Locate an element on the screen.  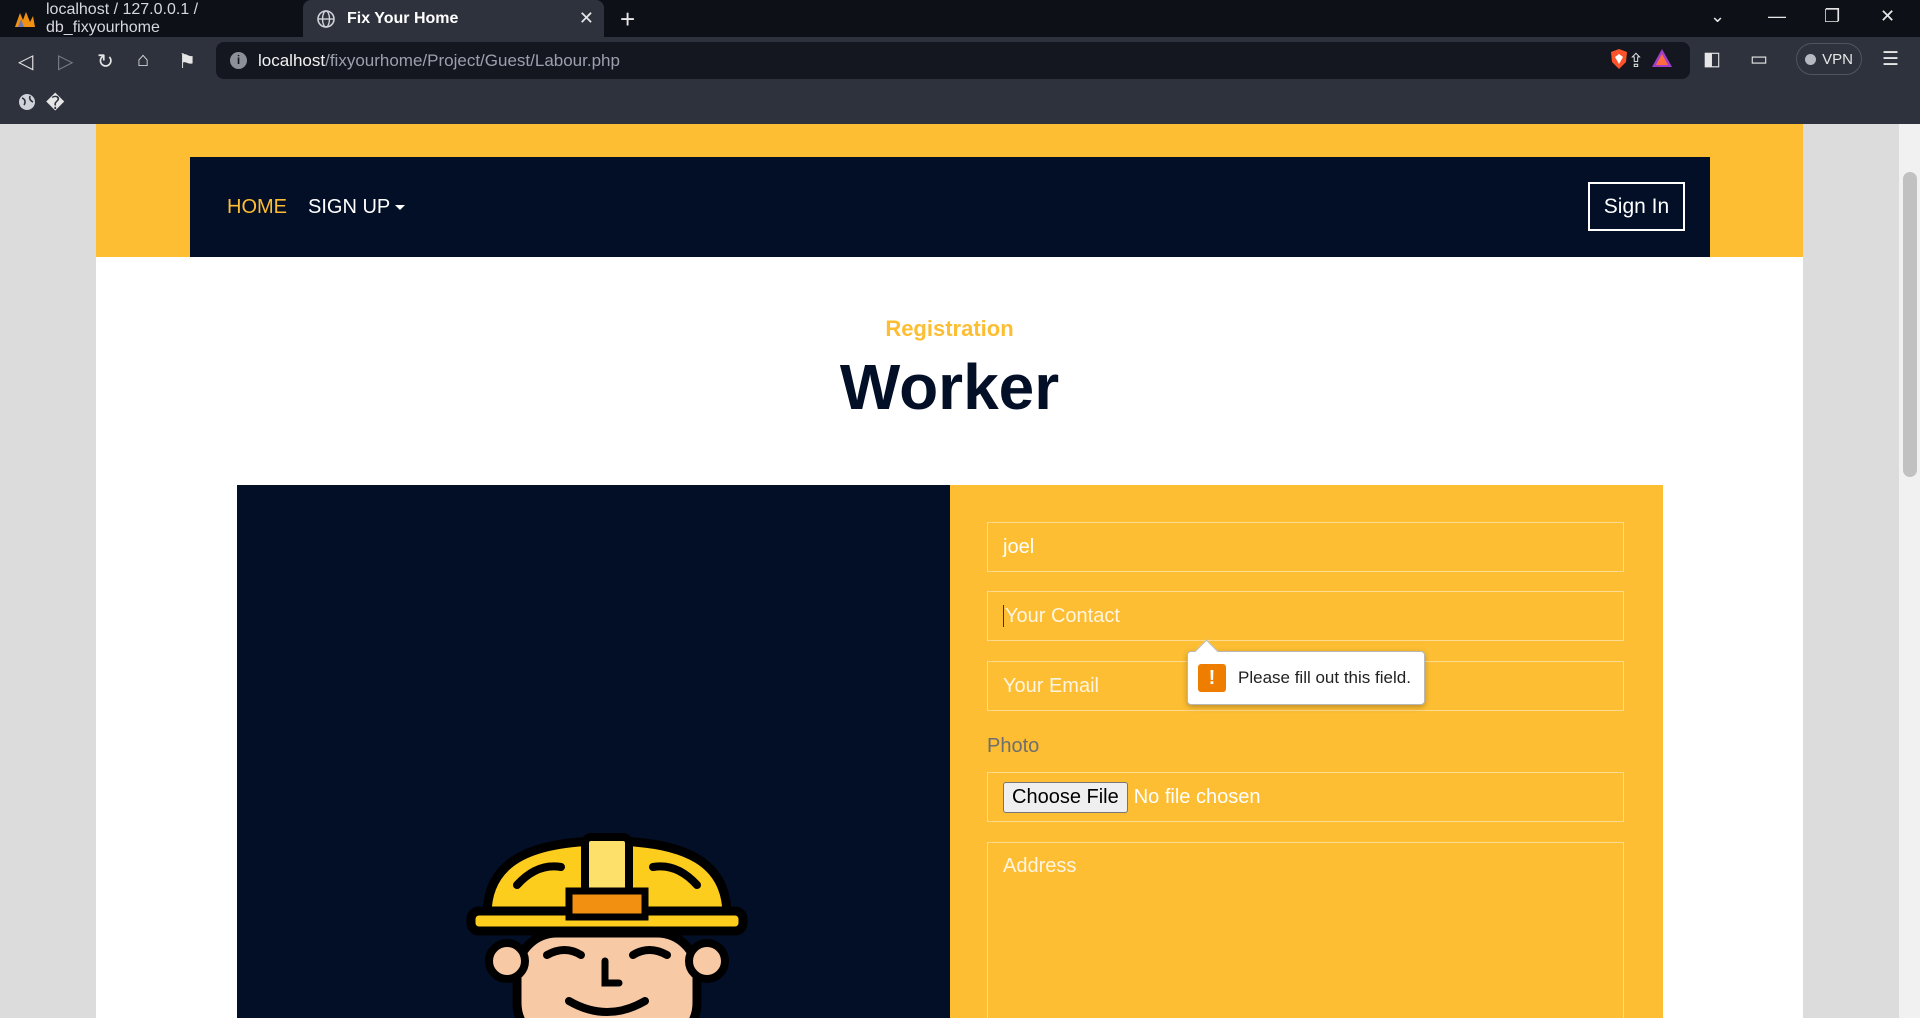
sign-in-button: Sign In is located at coordinates (1636, 206).